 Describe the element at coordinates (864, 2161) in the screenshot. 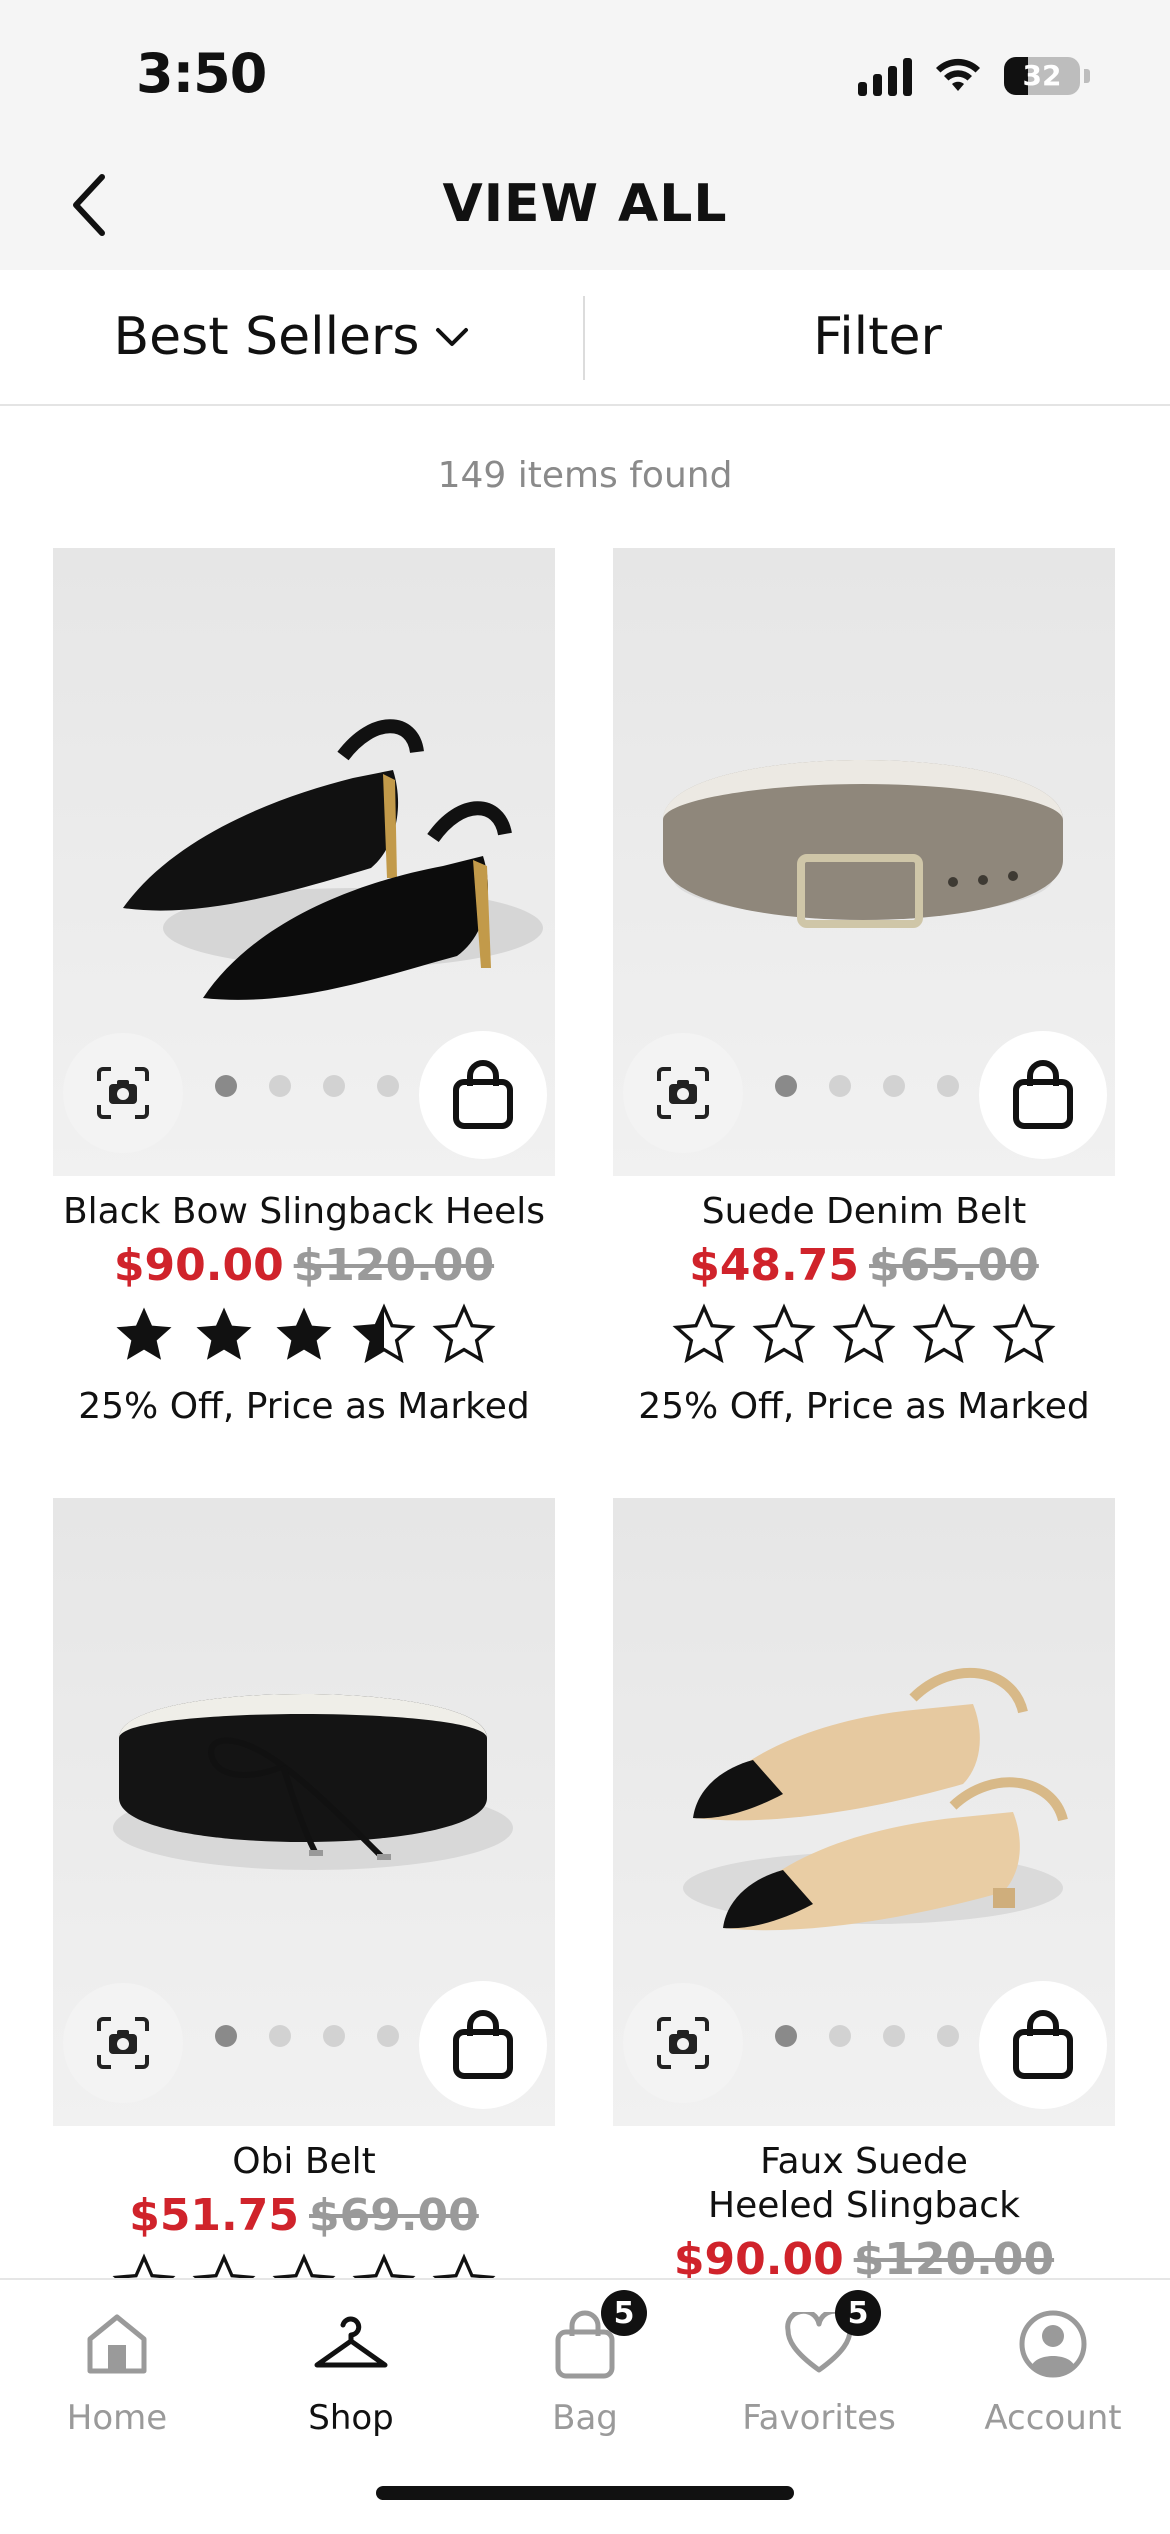

I see `product-name-line1: Faux Suede` at that location.